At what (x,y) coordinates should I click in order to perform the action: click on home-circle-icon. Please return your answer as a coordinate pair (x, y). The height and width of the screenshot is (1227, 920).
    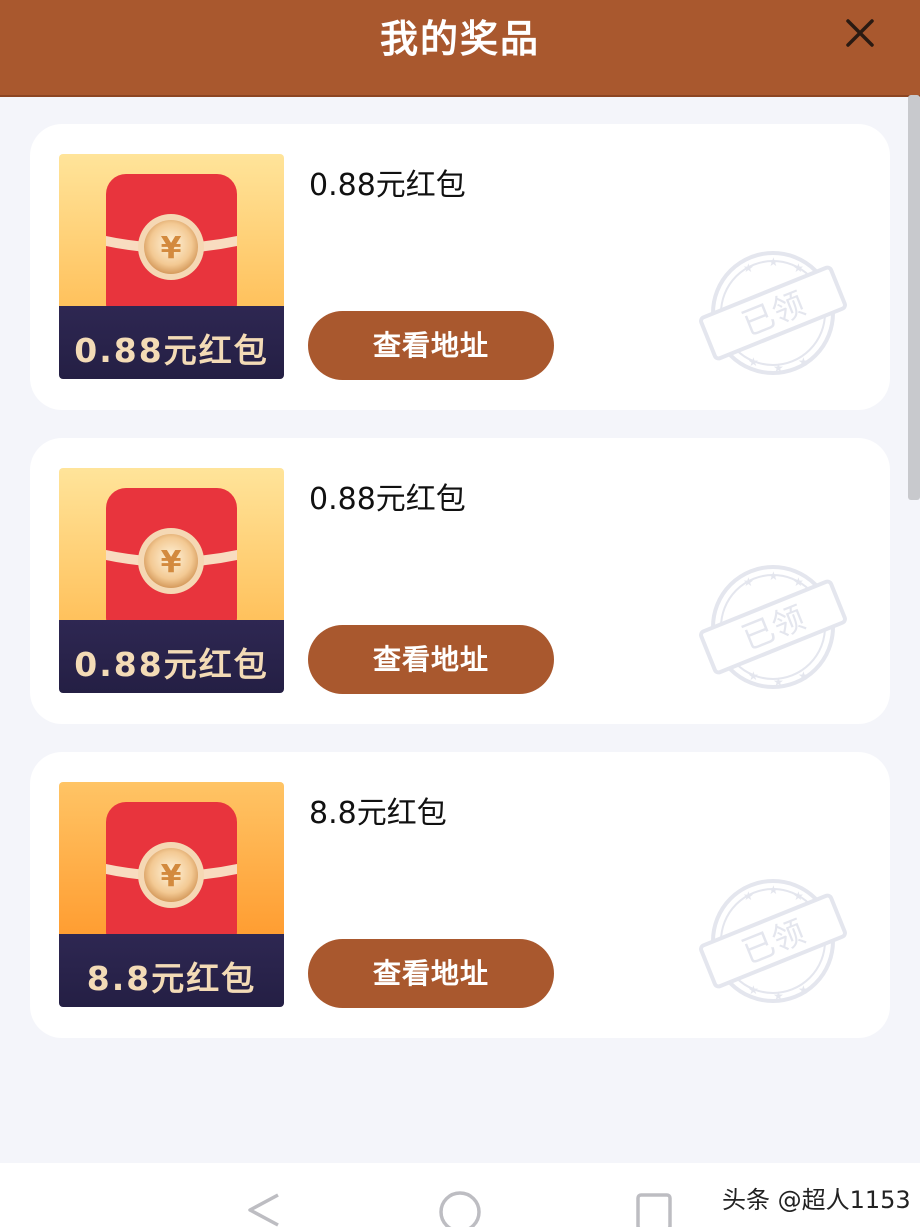
    Looking at the image, I should click on (460, 1208).